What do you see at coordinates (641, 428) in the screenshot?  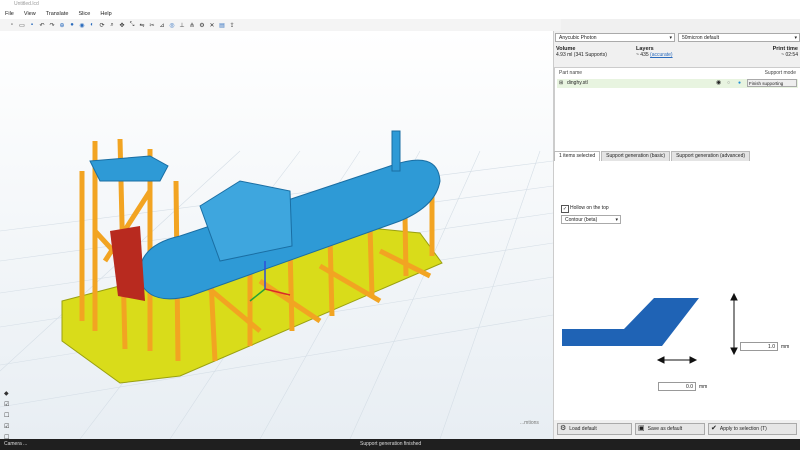 I see `save-icon: ▣` at bounding box center [641, 428].